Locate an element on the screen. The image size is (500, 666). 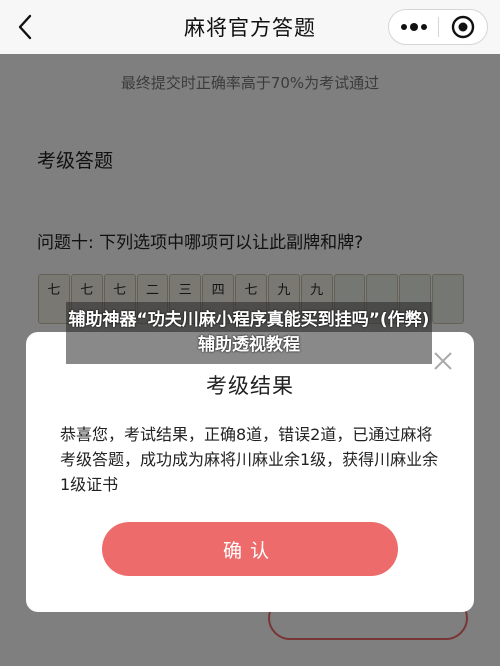
target-circle-icon is located at coordinates (463, 27).